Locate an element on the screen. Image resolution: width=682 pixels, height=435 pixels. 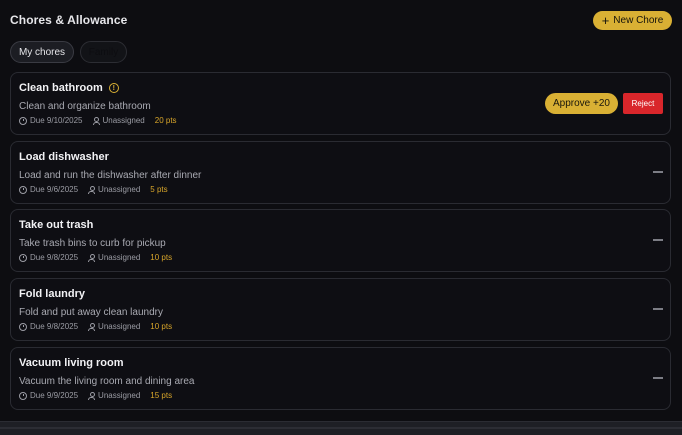
chore-description: Take trash bins to curb for pickup is located at coordinates (92, 243).